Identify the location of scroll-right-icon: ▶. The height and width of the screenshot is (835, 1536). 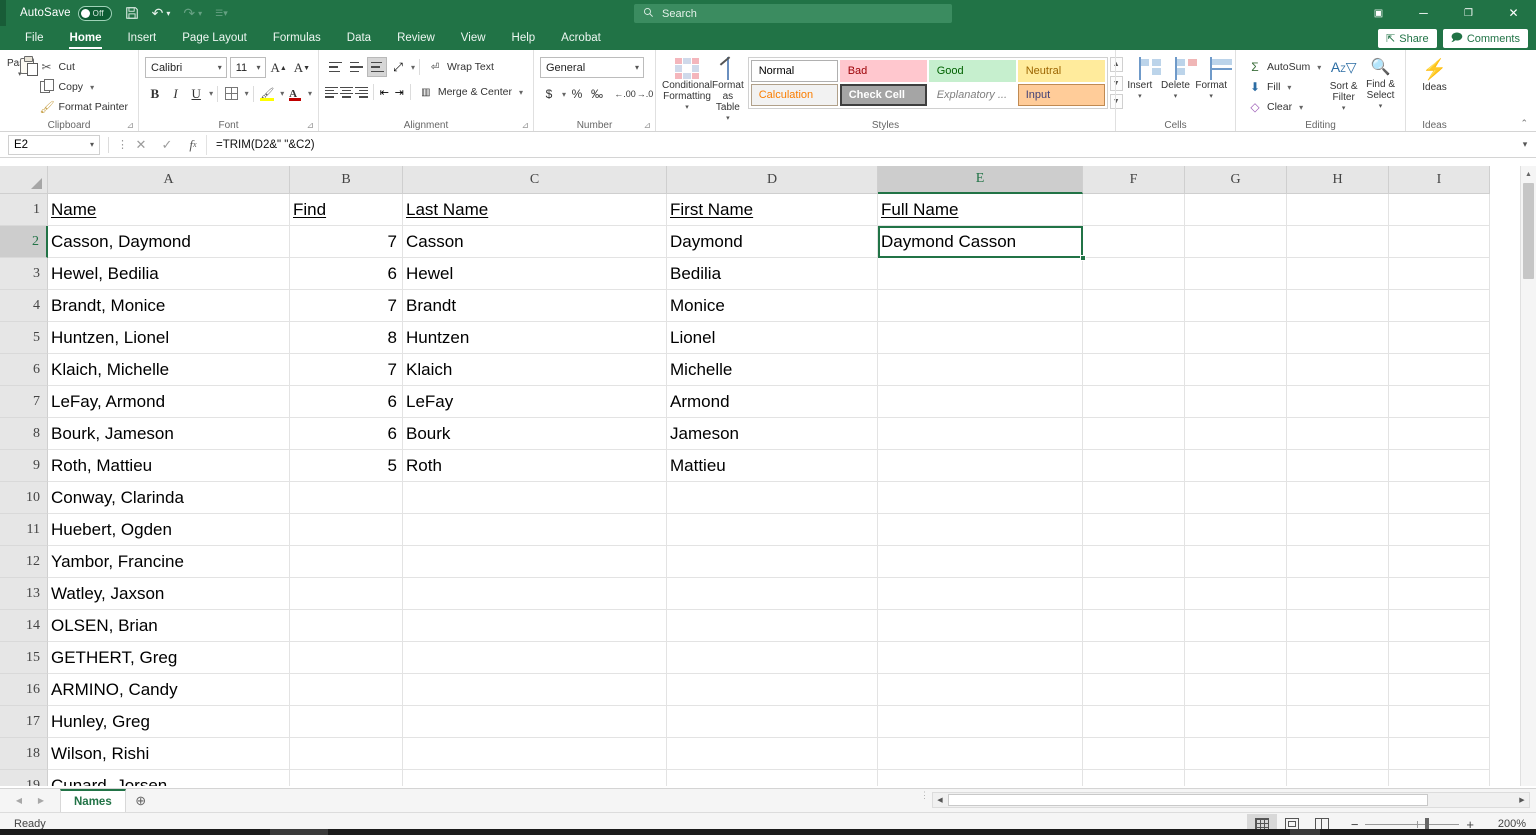
(1522, 800).